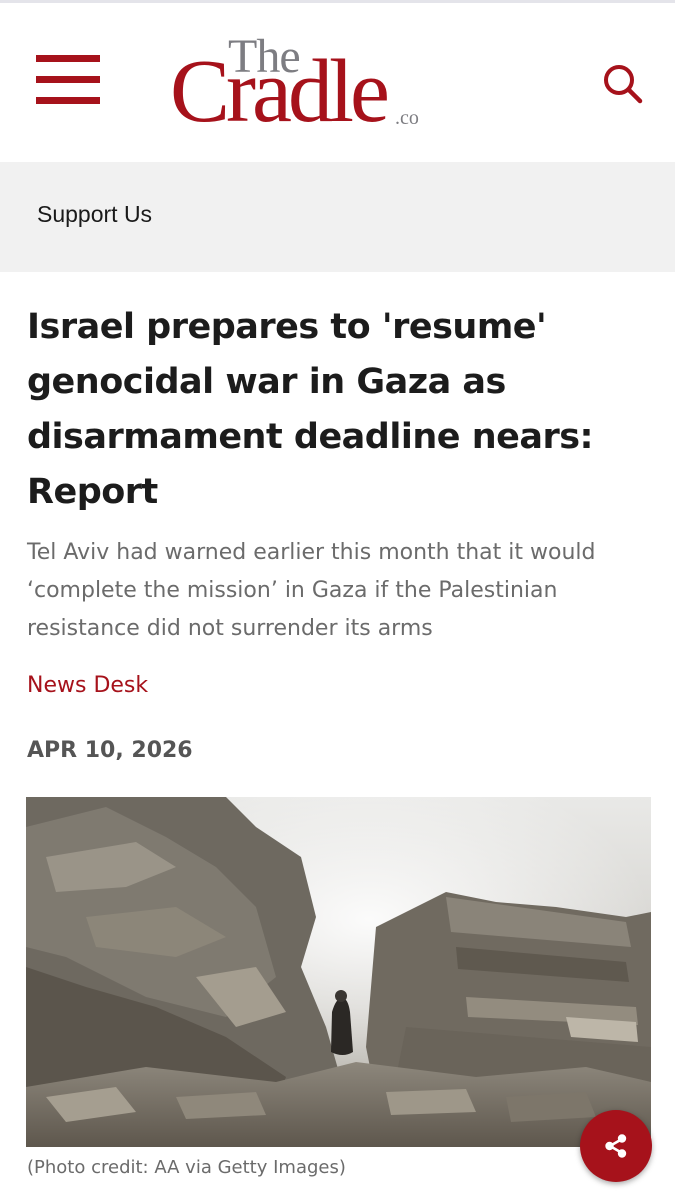 This screenshot has width=675, height=1200. I want to click on publish-date: APR 10, 2026, so click(110, 750).